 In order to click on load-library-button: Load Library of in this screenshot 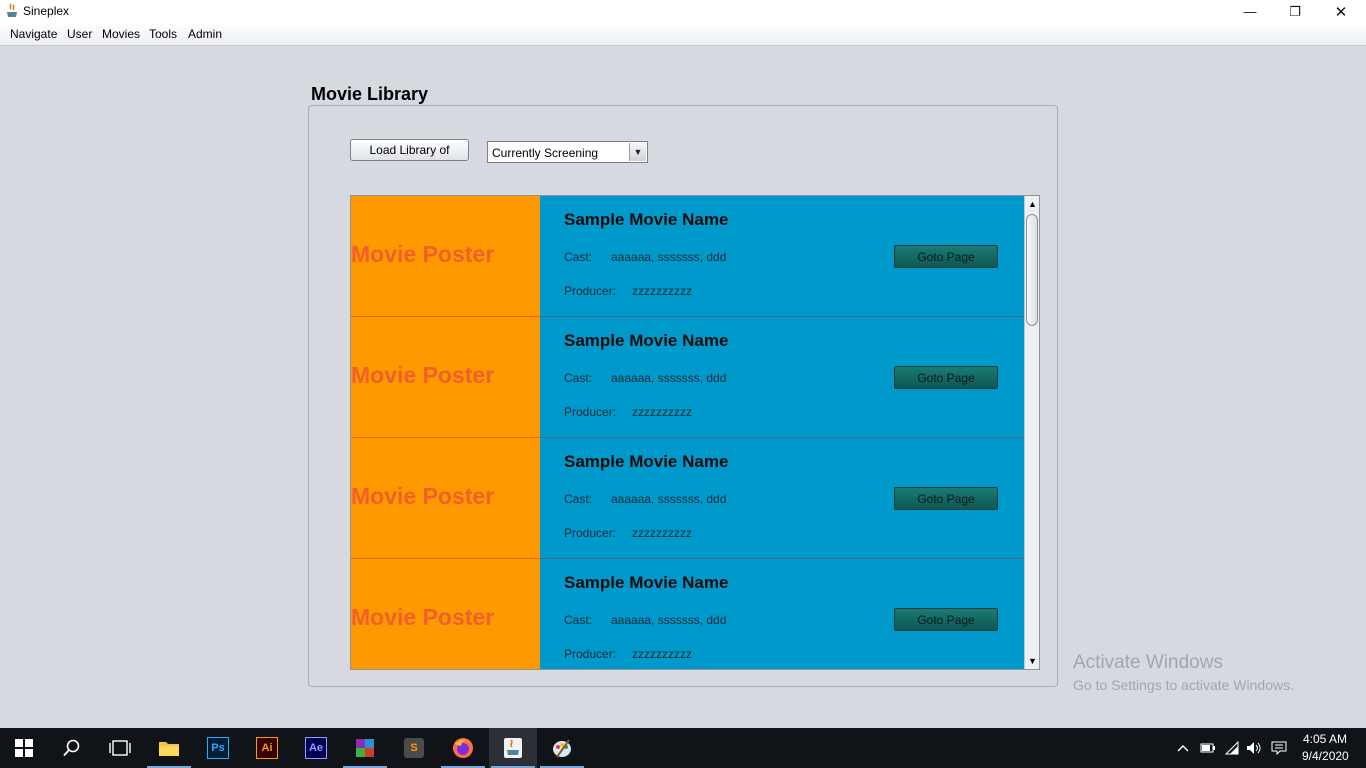, I will do `click(409, 150)`.